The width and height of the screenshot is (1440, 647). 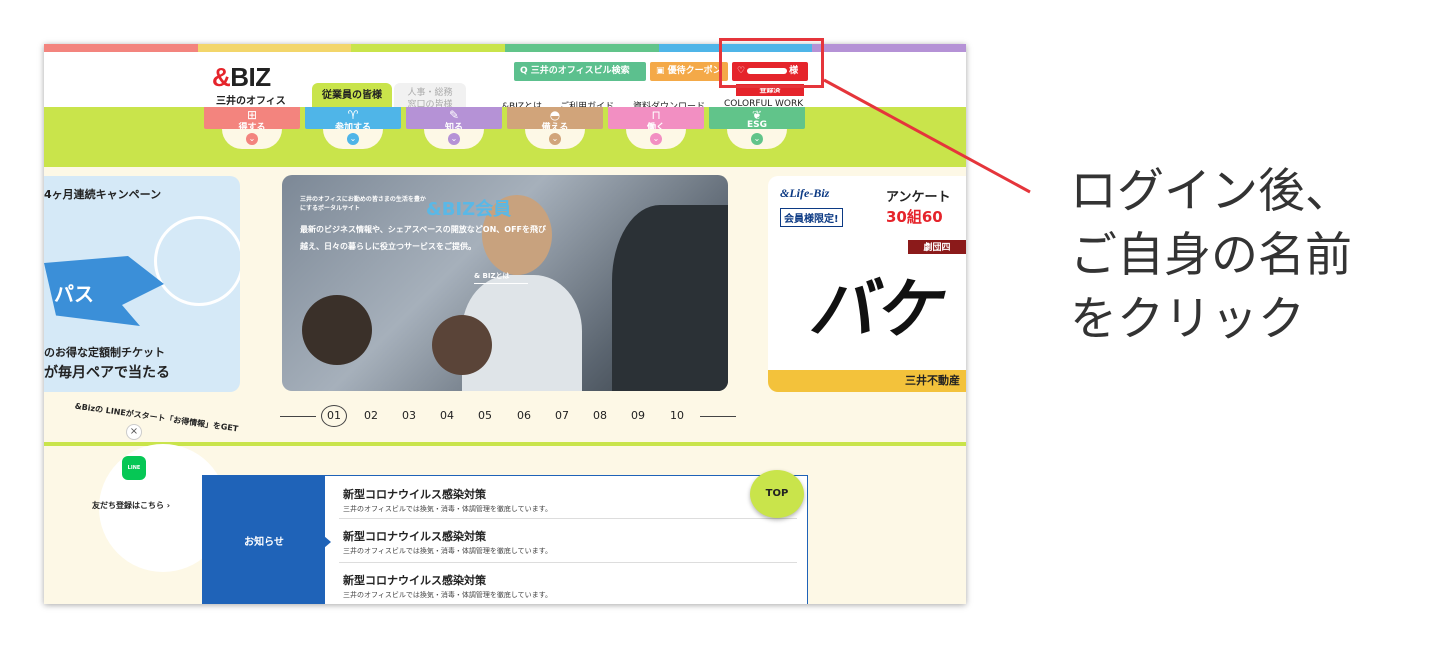 I want to click on callout-line-2: ご自身の名前, so click(x=1211, y=255).